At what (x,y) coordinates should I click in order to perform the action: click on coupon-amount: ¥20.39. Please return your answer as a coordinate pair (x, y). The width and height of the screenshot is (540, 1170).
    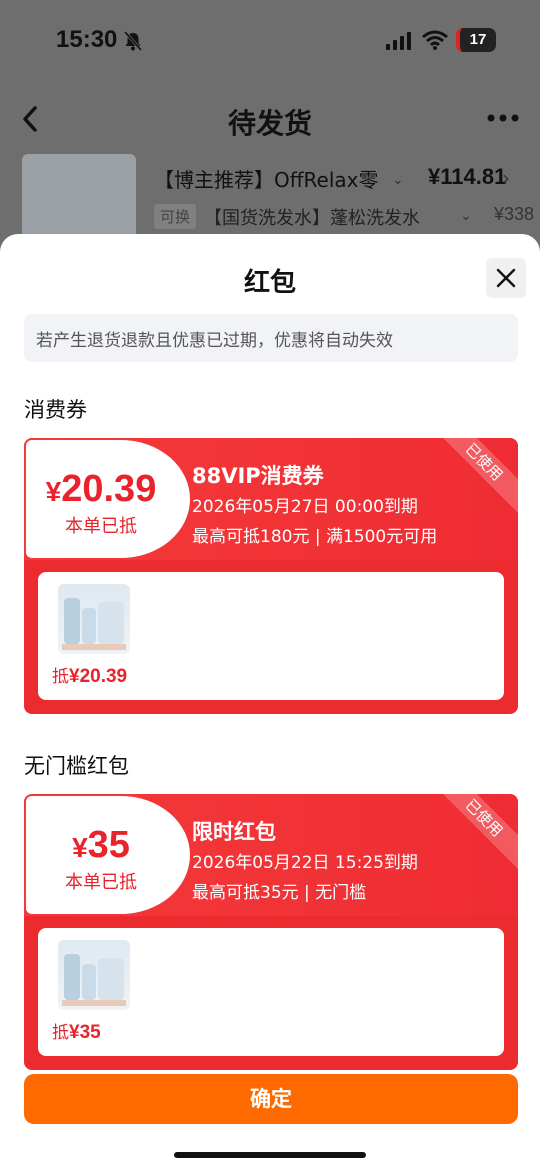
    Looking at the image, I should click on (101, 489).